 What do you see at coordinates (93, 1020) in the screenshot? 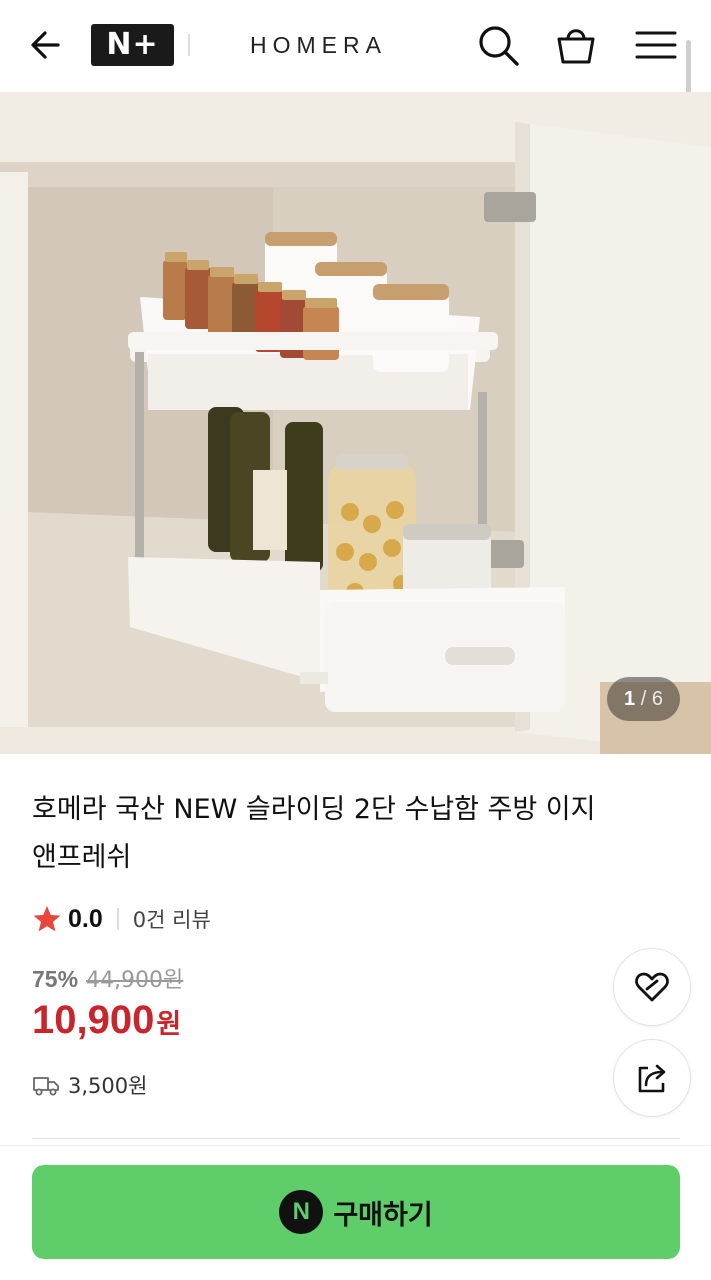
I see `sale-price-amount: 10,900` at bounding box center [93, 1020].